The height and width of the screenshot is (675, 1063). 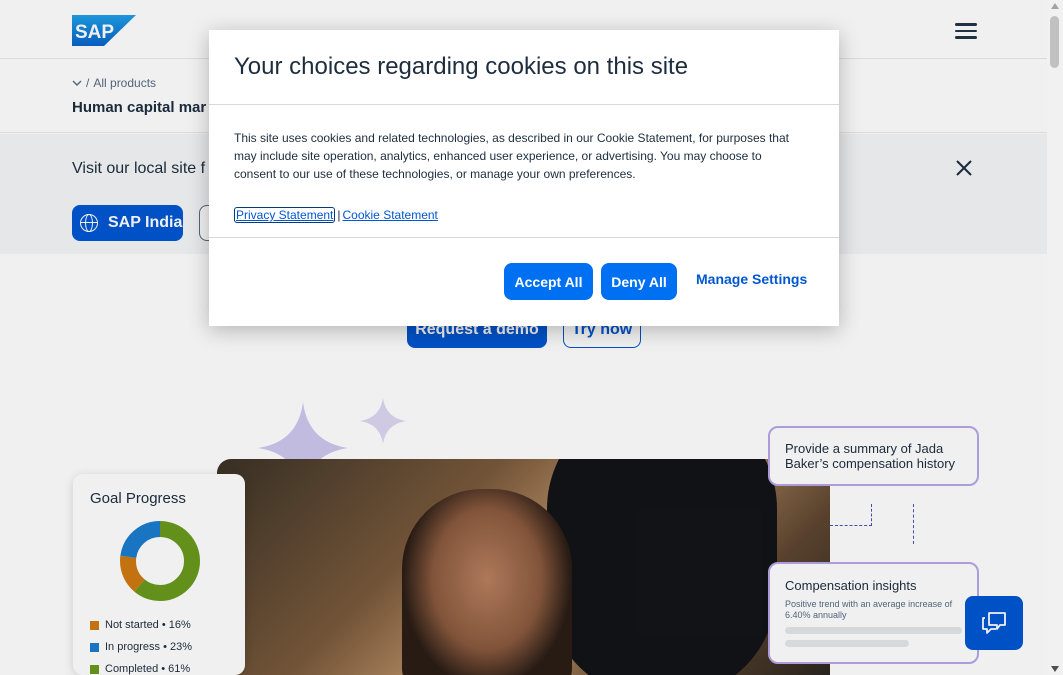 I want to click on cookie-dialog-links: Privacy Statement | Cookie Statement, so click(x=336, y=215).